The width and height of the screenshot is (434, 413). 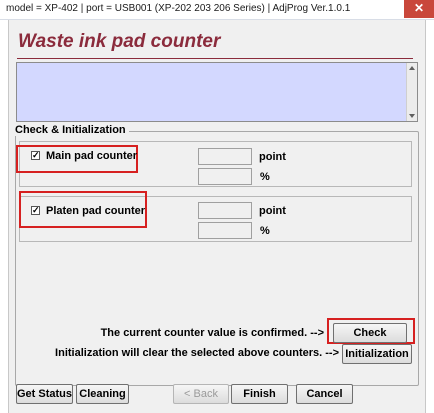 I want to click on platen-pad-checkbox: ✓, so click(x=35, y=210).